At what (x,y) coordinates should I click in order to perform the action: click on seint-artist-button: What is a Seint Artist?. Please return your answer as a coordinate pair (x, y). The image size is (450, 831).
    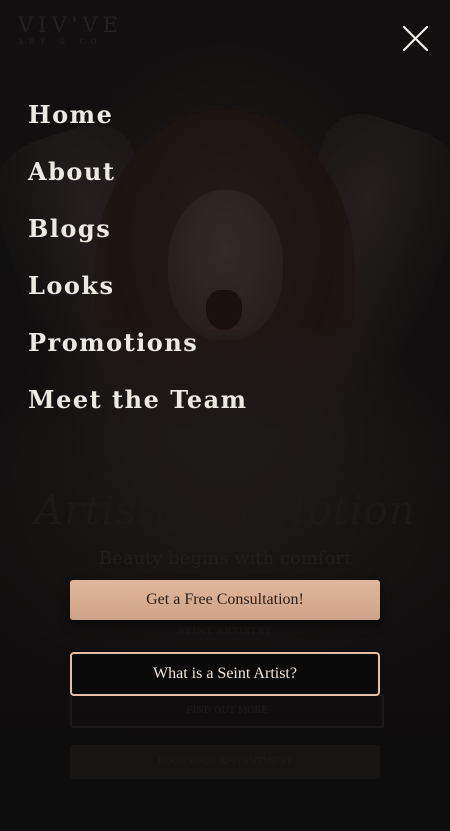
    Looking at the image, I should click on (225, 674).